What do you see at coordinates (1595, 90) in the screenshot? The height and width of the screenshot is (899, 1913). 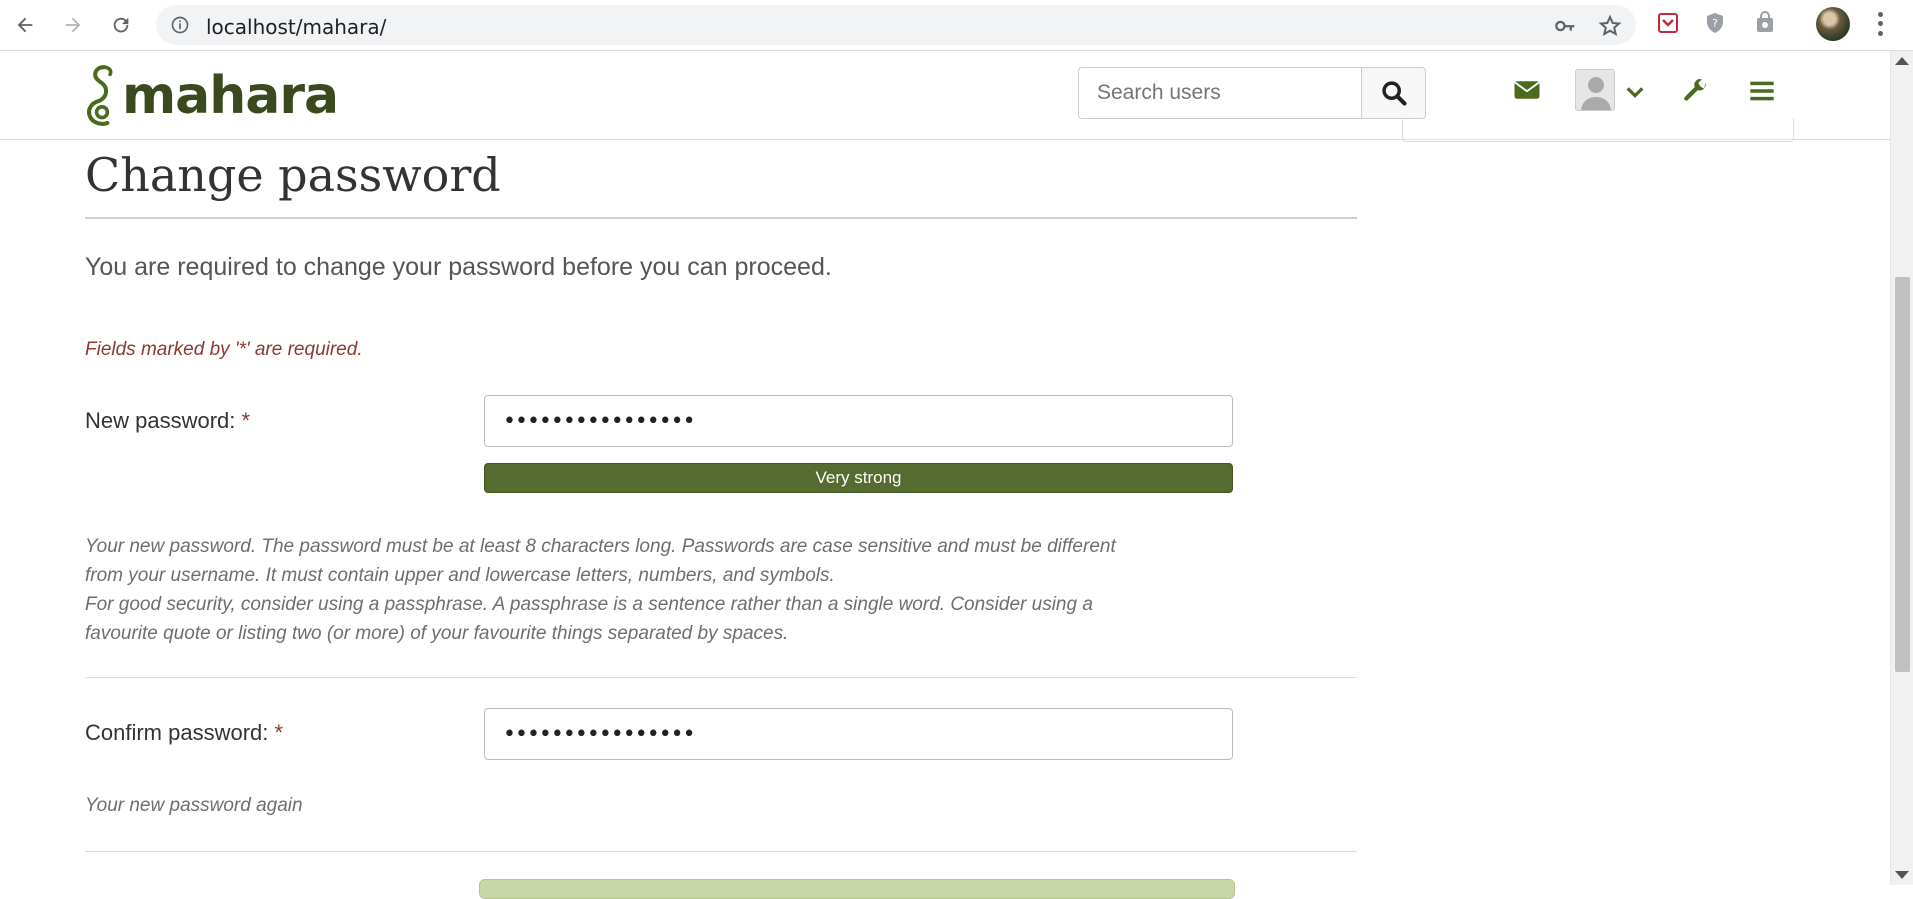 I see `user-avatar-icon` at bounding box center [1595, 90].